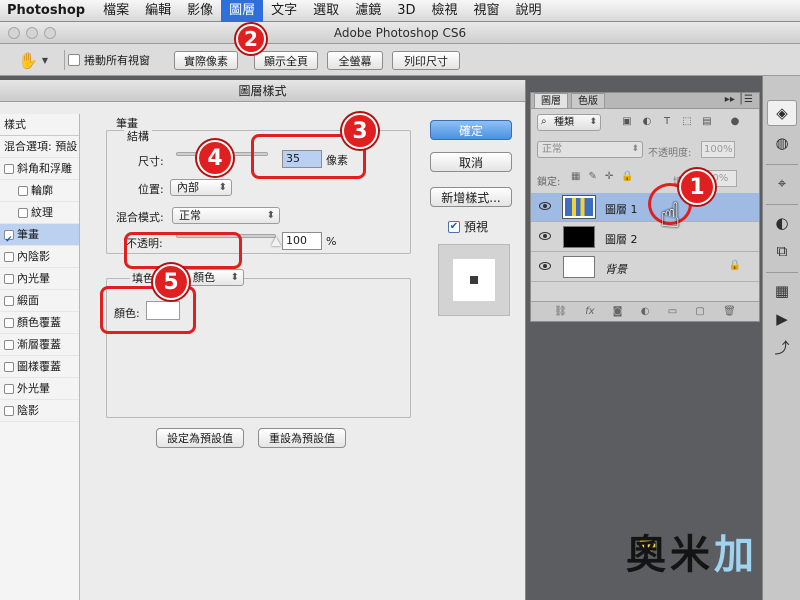 The image size is (800, 600). Describe the element at coordinates (286, 60) in the screenshot. I see `fit-screen-button: 顯示全頁` at that location.